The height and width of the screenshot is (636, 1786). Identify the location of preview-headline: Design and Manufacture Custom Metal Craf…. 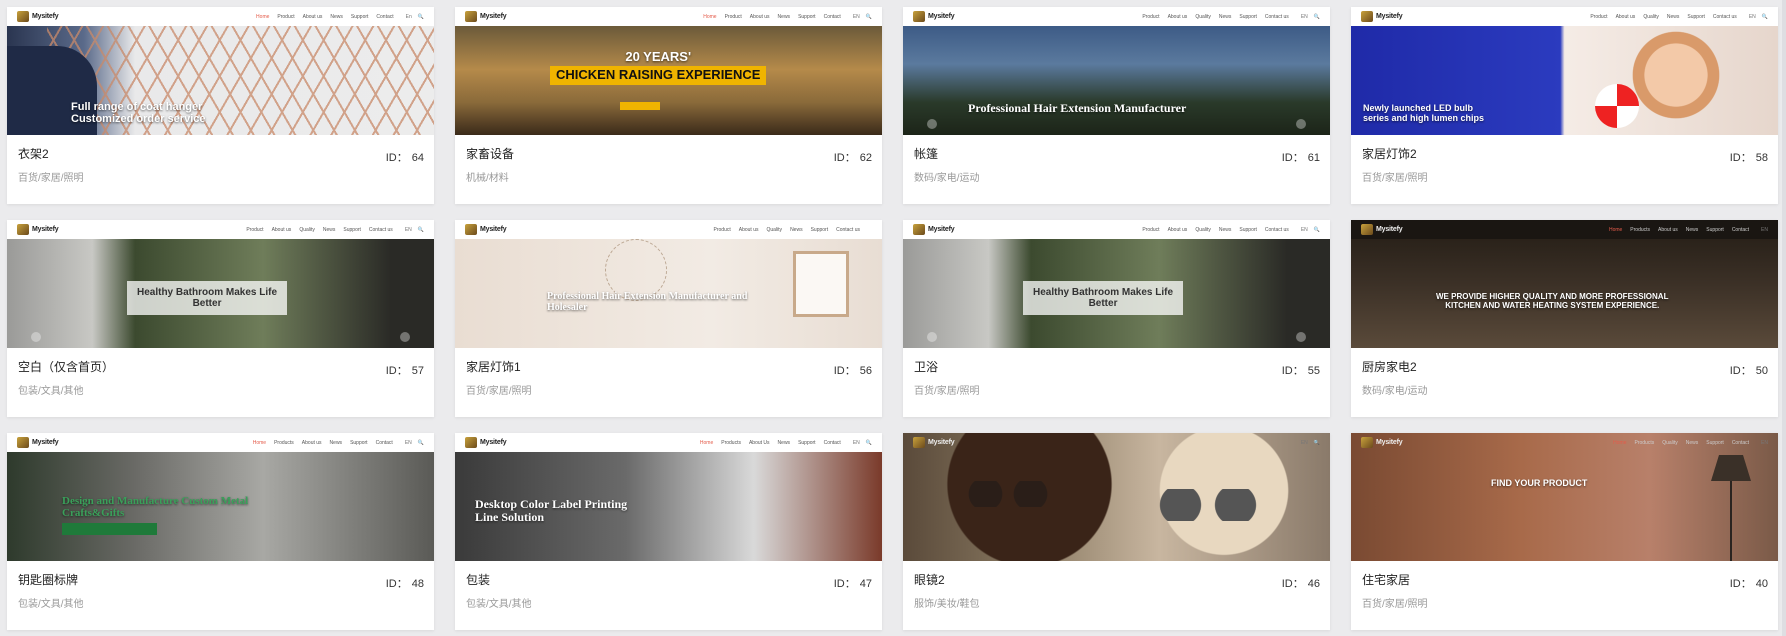
(155, 507).